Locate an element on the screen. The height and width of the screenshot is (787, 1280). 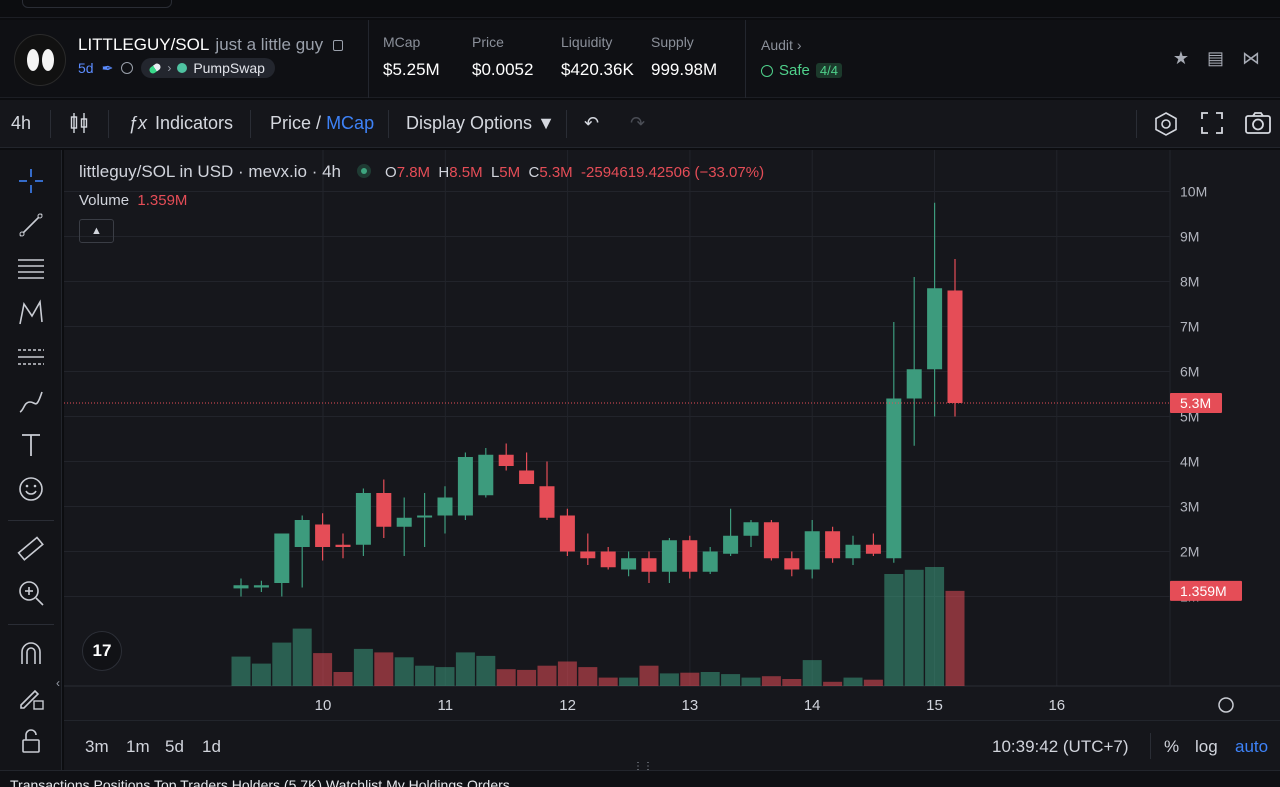
settings-icon is located at coordinates (1166, 126).